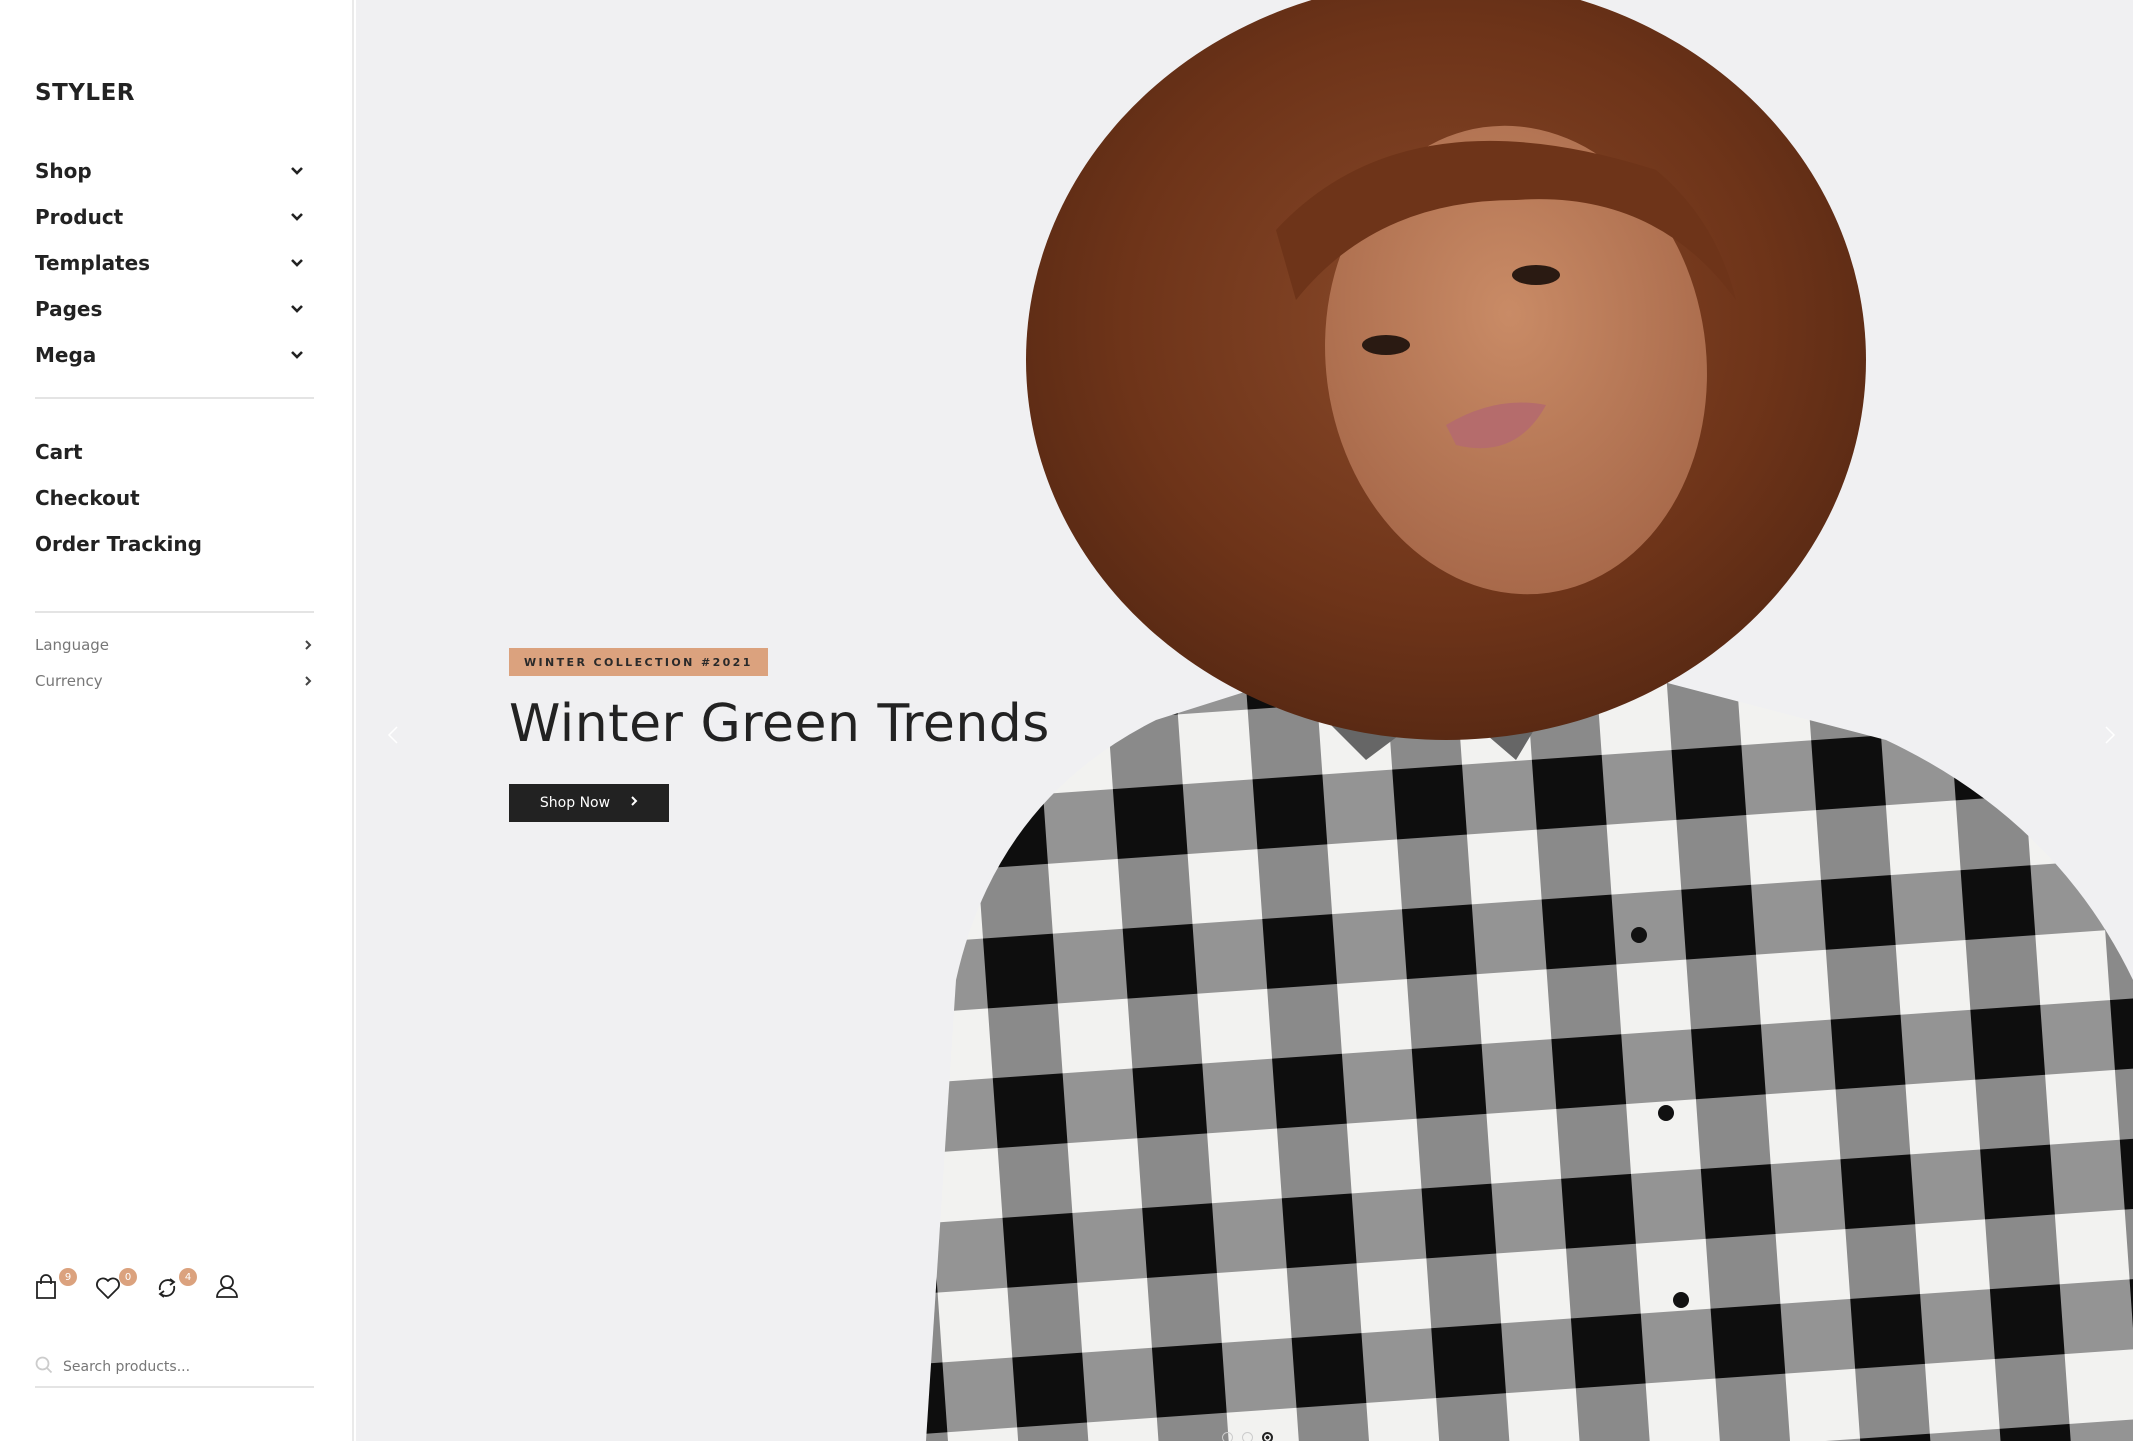 Image resolution: width=2133 pixels, height=1441 pixels. Describe the element at coordinates (167, 1290) in the screenshot. I see `refresh-compare-icon` at that location.